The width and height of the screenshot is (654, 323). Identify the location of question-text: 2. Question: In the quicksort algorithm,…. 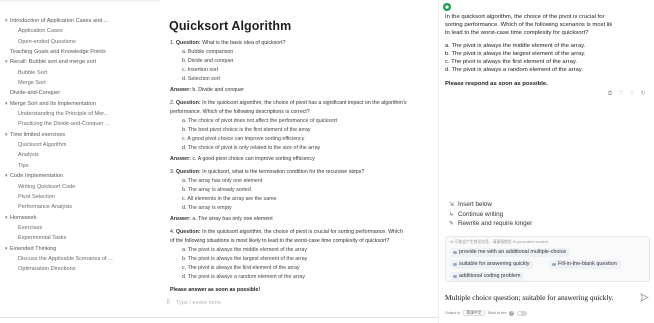
(304, 103).